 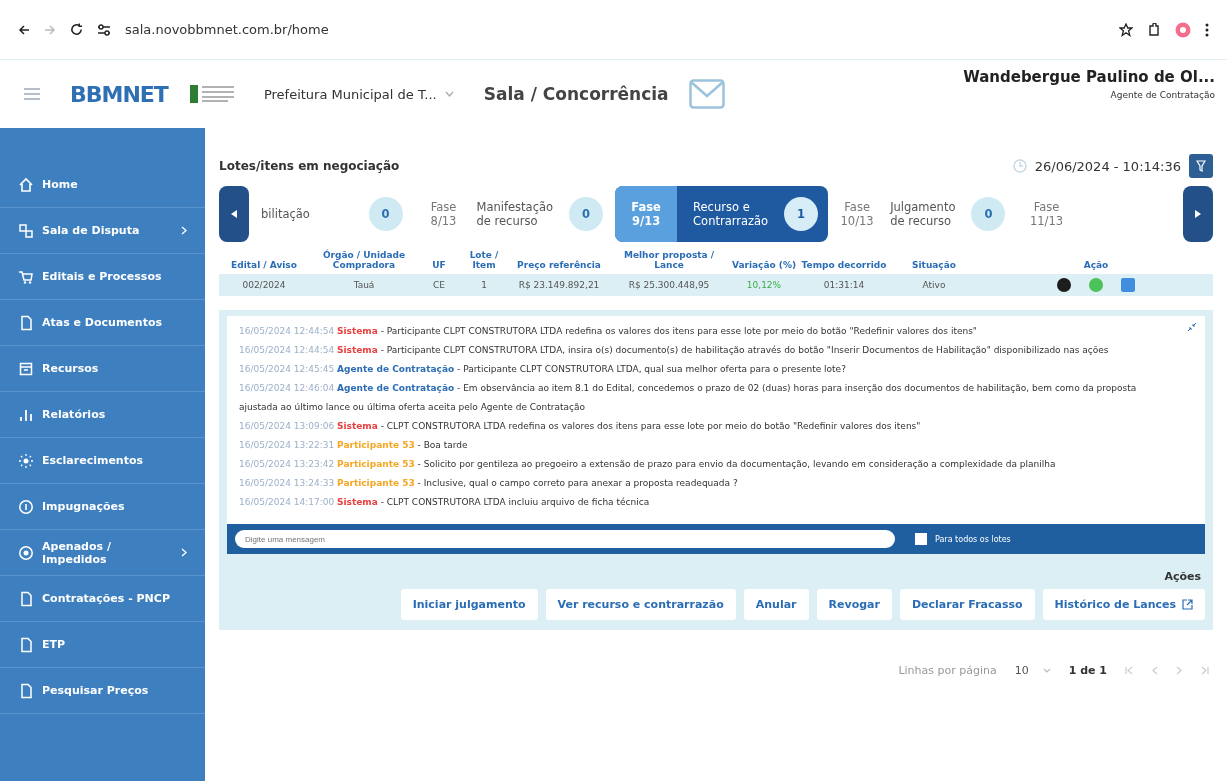 What do you see at coordinates (615, 29) in the screenshot?
I see `url-text: sala.novobbmnet.com.br/home` at bounding box center [615, 29].